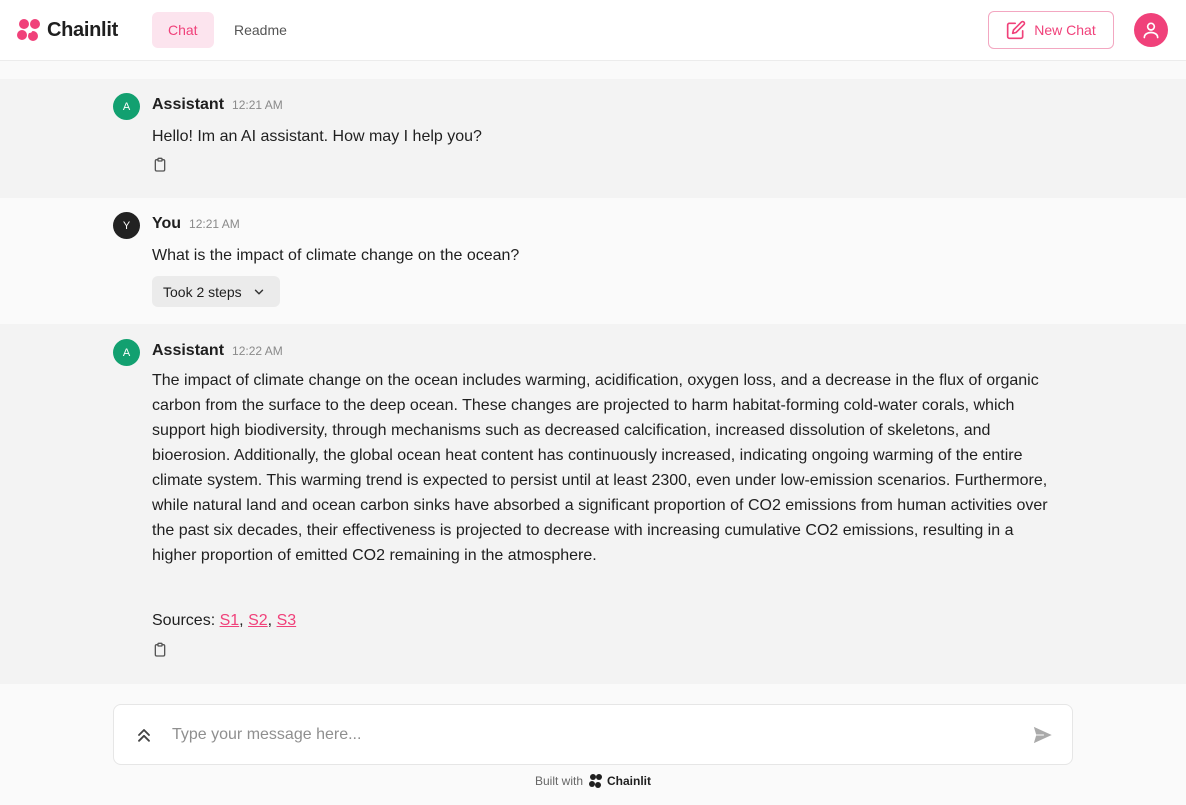  Describe the element at coordinates (1043, 735) in the screenshot. I see `send-icon` at that location.